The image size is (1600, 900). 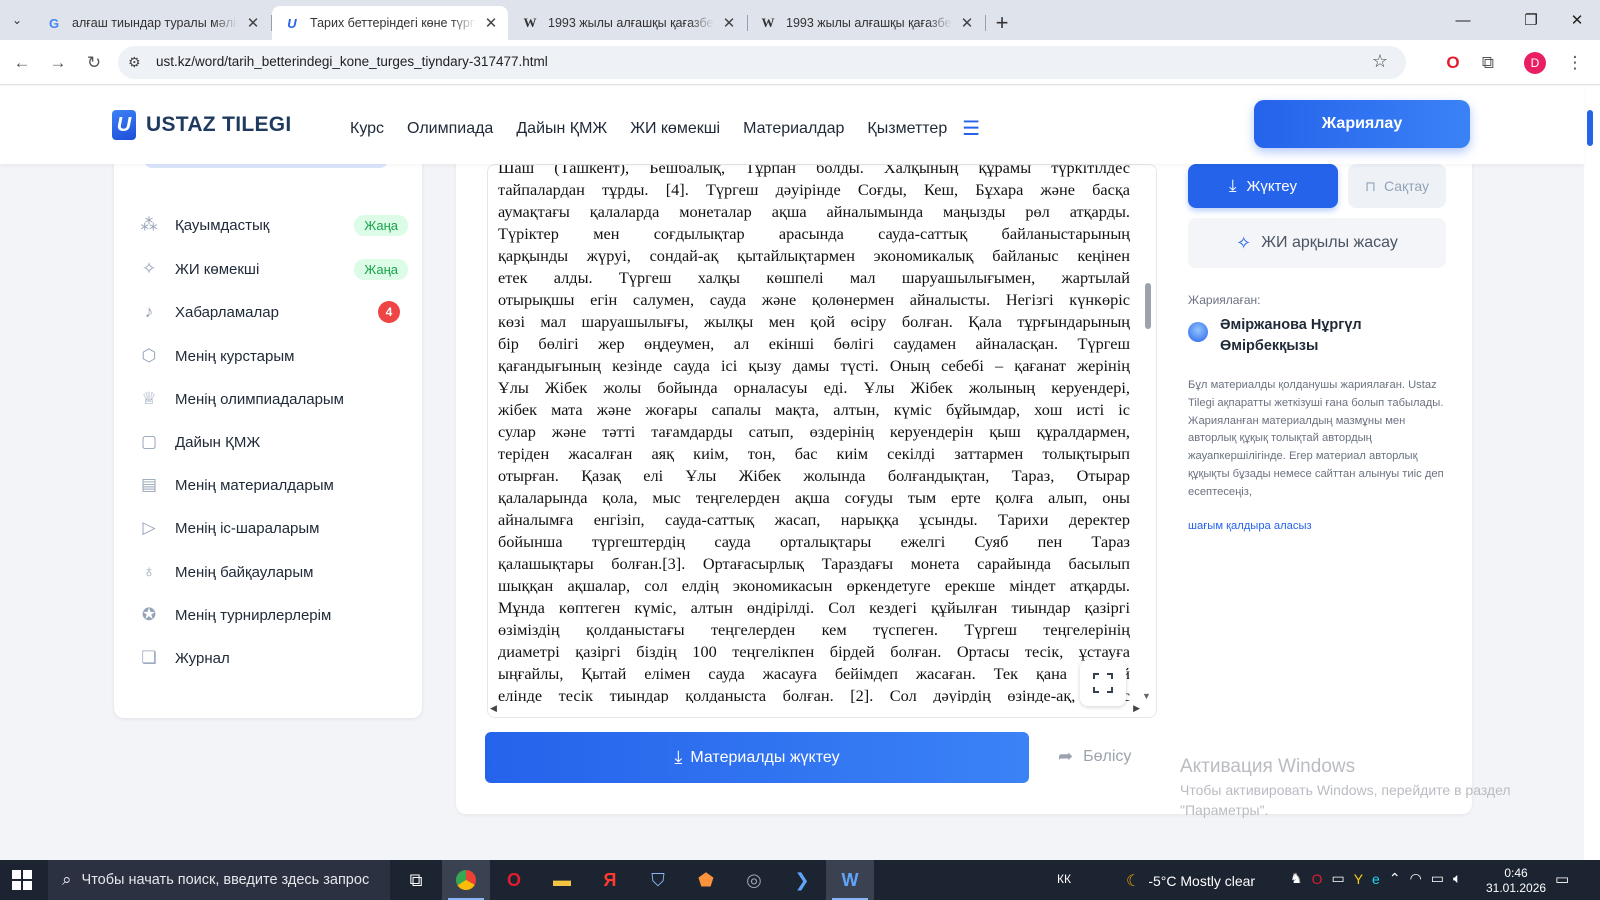 What do you see at coordinates (273, 225) in the screenshot?
I see `sidebar-item-community: ⁂ Қауымдастық Жаңа` at bounding box center [273, 225].